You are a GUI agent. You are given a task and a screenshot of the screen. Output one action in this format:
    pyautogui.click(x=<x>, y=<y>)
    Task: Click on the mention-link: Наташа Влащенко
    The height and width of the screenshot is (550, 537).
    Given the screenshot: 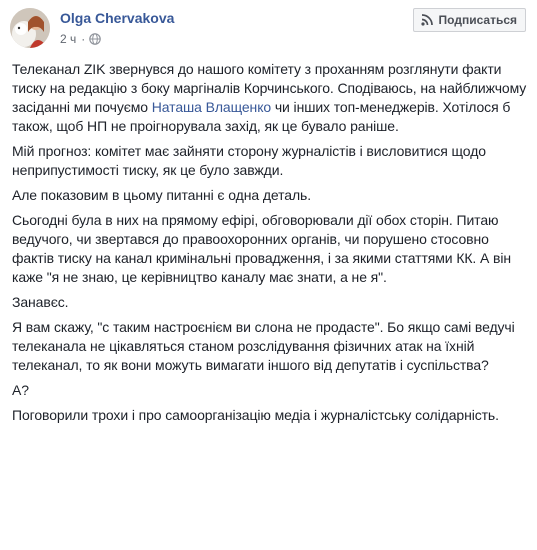 What is the action you would take?
    pyautogui.click(x=211, y=107)
    